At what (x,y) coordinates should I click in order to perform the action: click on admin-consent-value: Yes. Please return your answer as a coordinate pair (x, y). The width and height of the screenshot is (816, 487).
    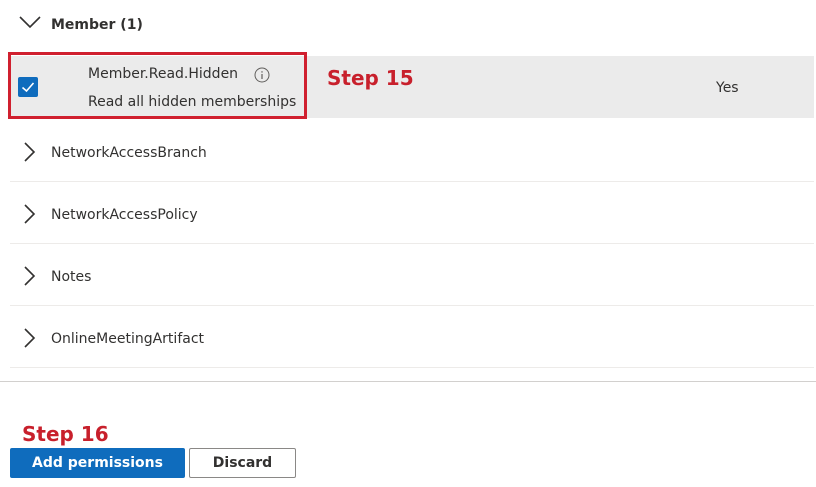
    Looking at the image, I should click on (727, 88).